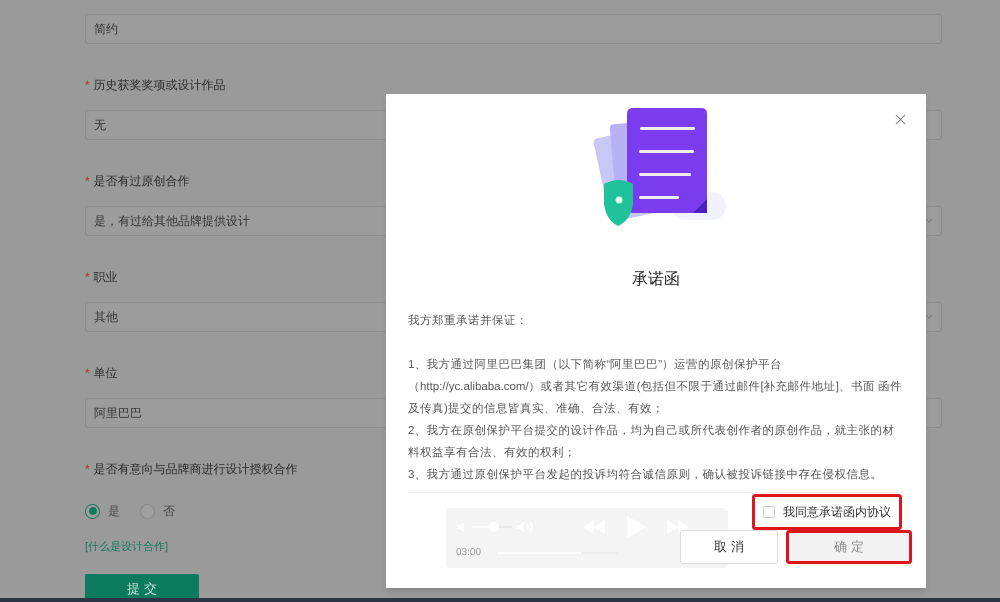 The image size is (1000, 602). Describe the element at coordinates (196, 469) in the screenshot. I see `field-label: 是否有意向与品牌商进行设计授权合作` at that location.